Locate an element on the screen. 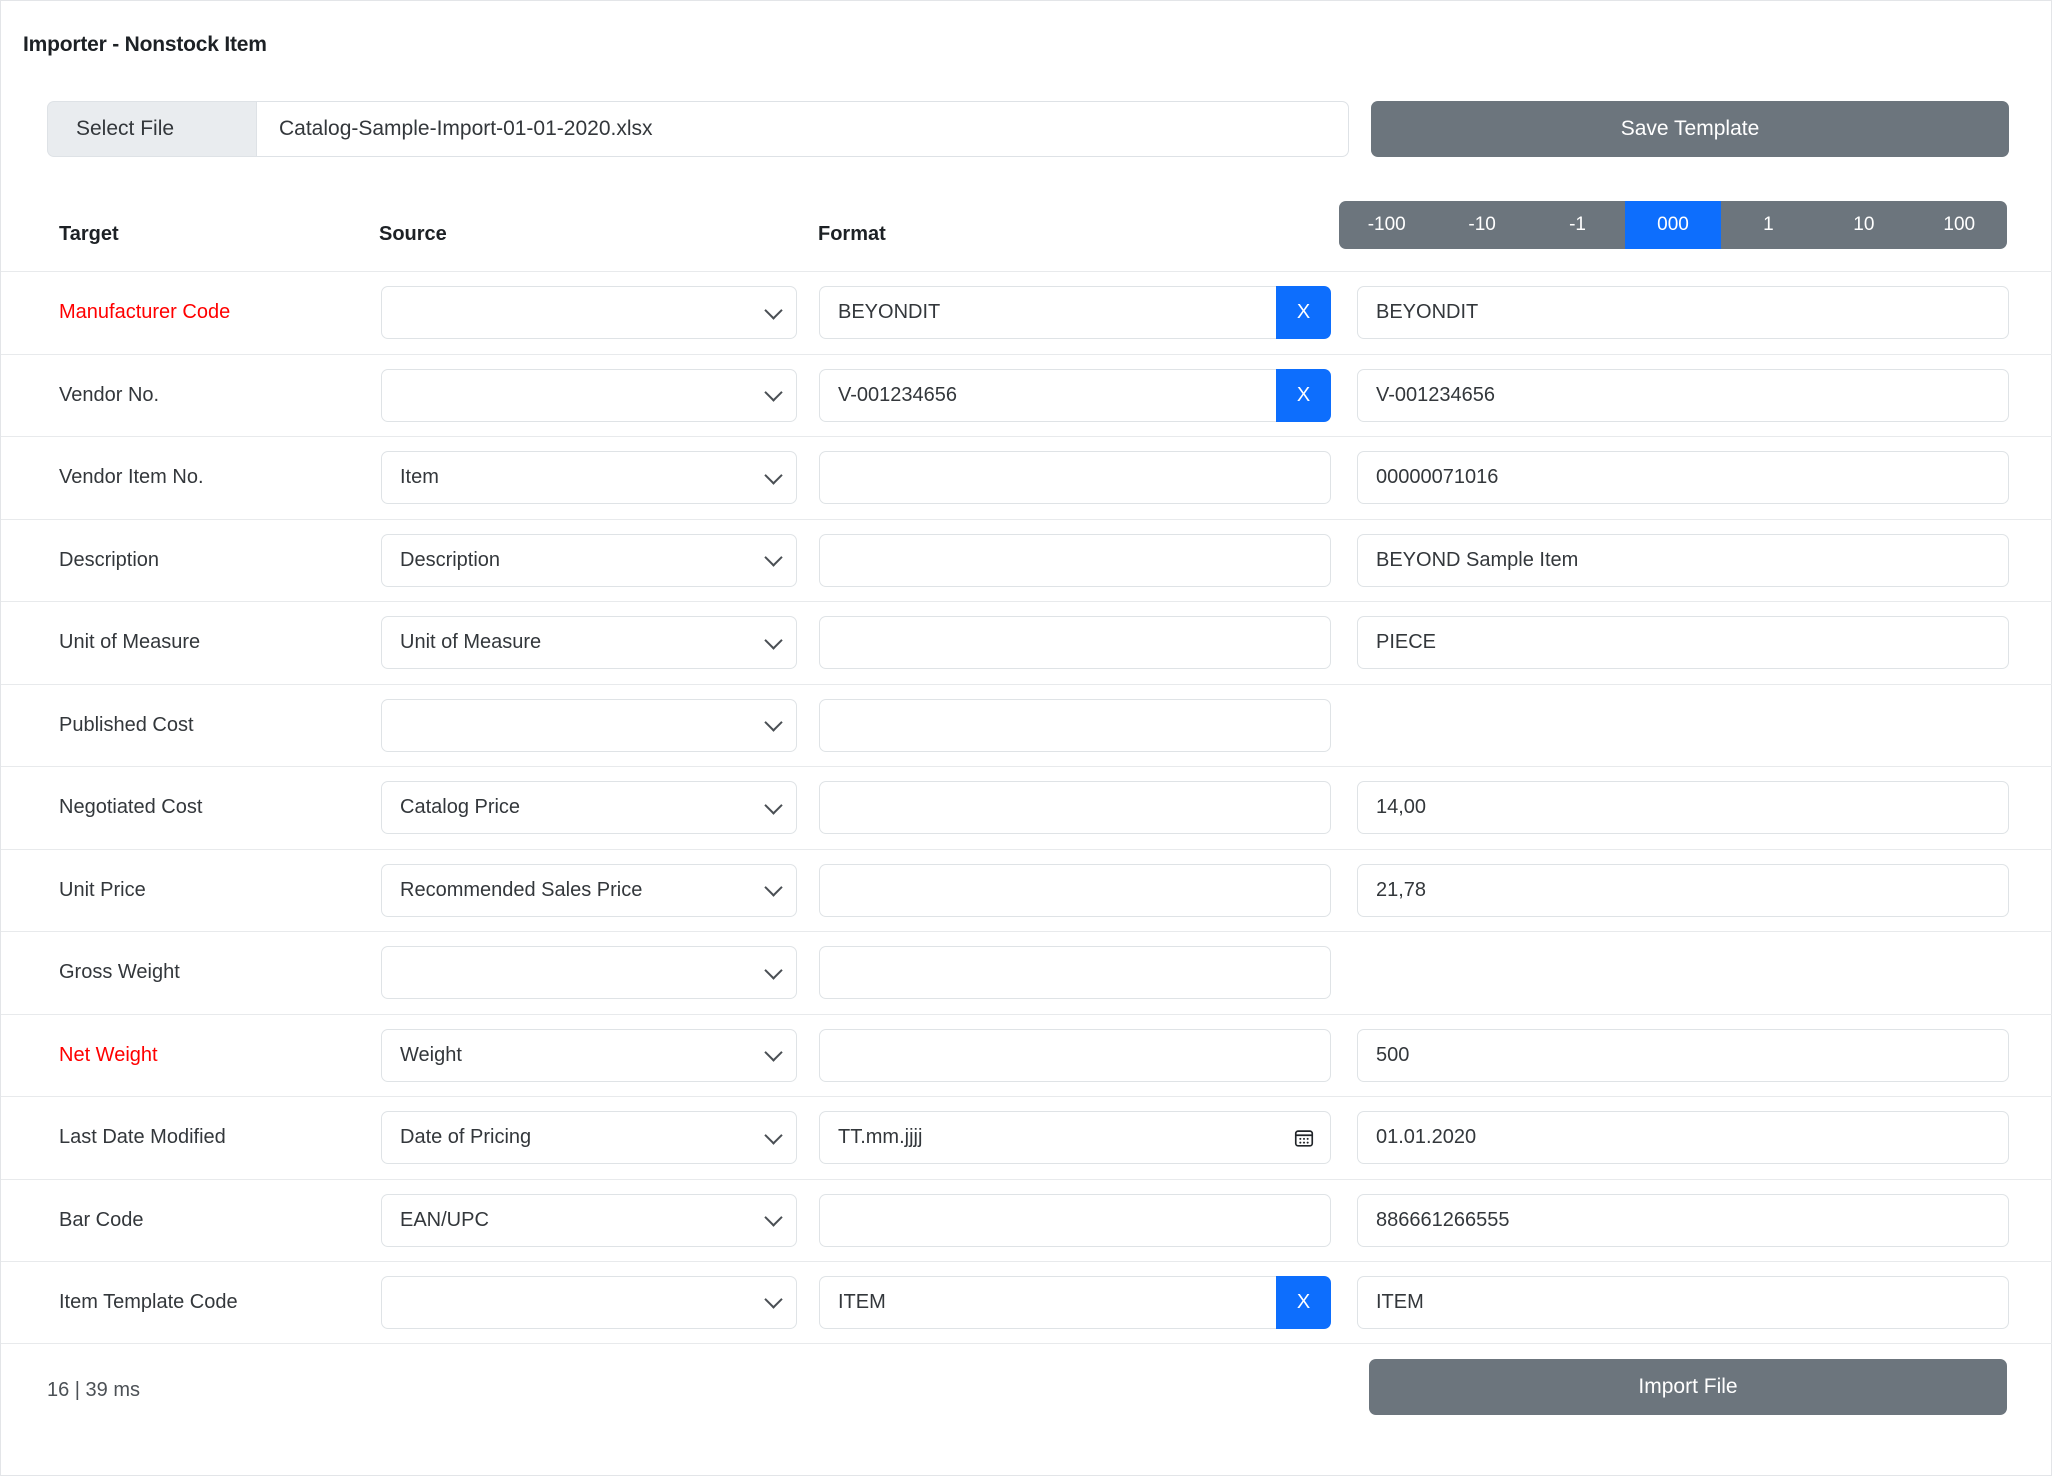 The width and height of the screenshot is (2052, 1476). table-row: Vendor No. V-001234656 X V-001234656 is located at coordinates (1026, 395).